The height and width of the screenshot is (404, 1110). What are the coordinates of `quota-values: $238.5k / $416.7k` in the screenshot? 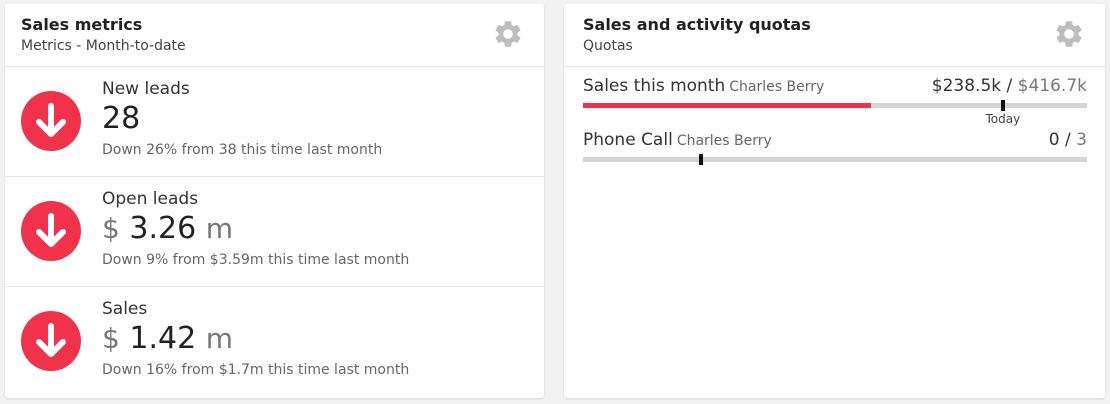 It's located at (1009, 86).